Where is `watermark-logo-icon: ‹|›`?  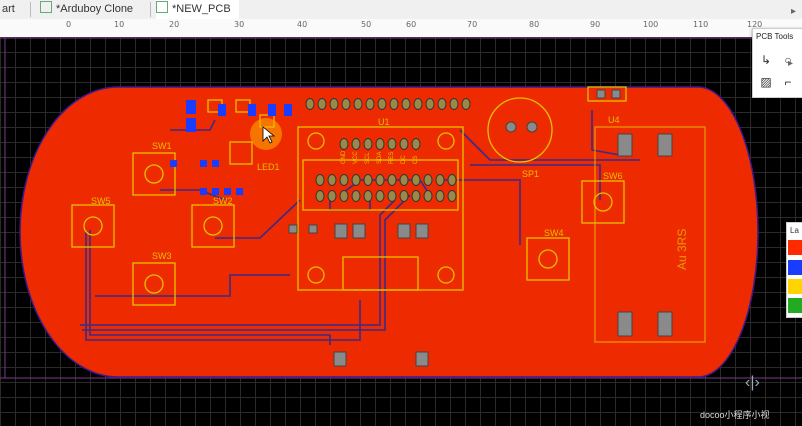 watermark-logo-icon: ‹|› is located at coordinates (752, 382).